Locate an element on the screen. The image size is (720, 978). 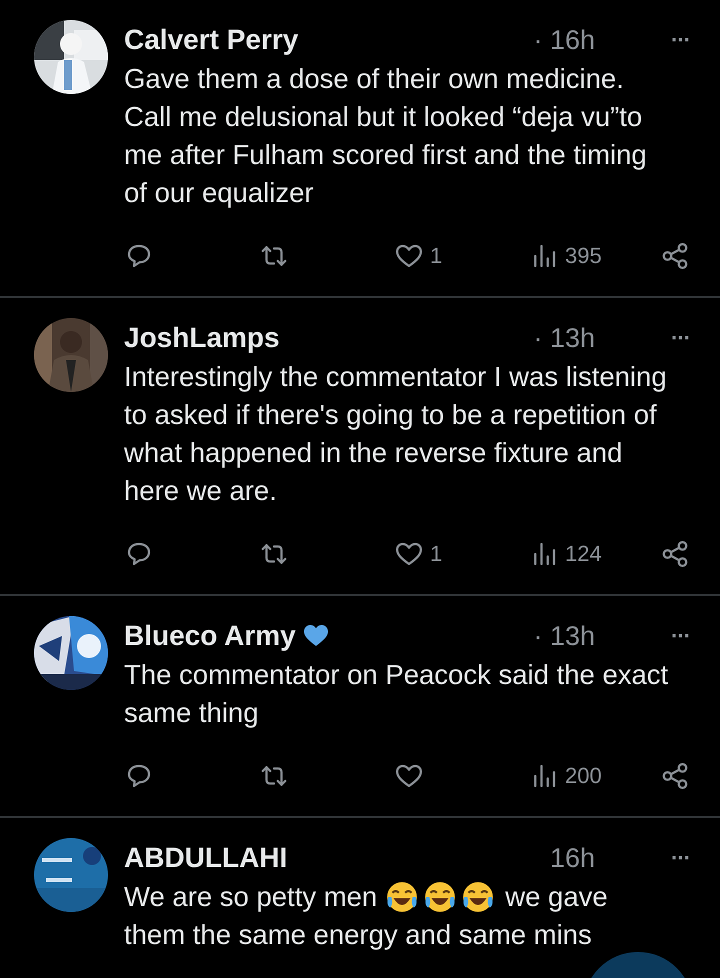
tweet-text: The commentator on Peacock said the exact same thing is located at coordinates (396, 693).